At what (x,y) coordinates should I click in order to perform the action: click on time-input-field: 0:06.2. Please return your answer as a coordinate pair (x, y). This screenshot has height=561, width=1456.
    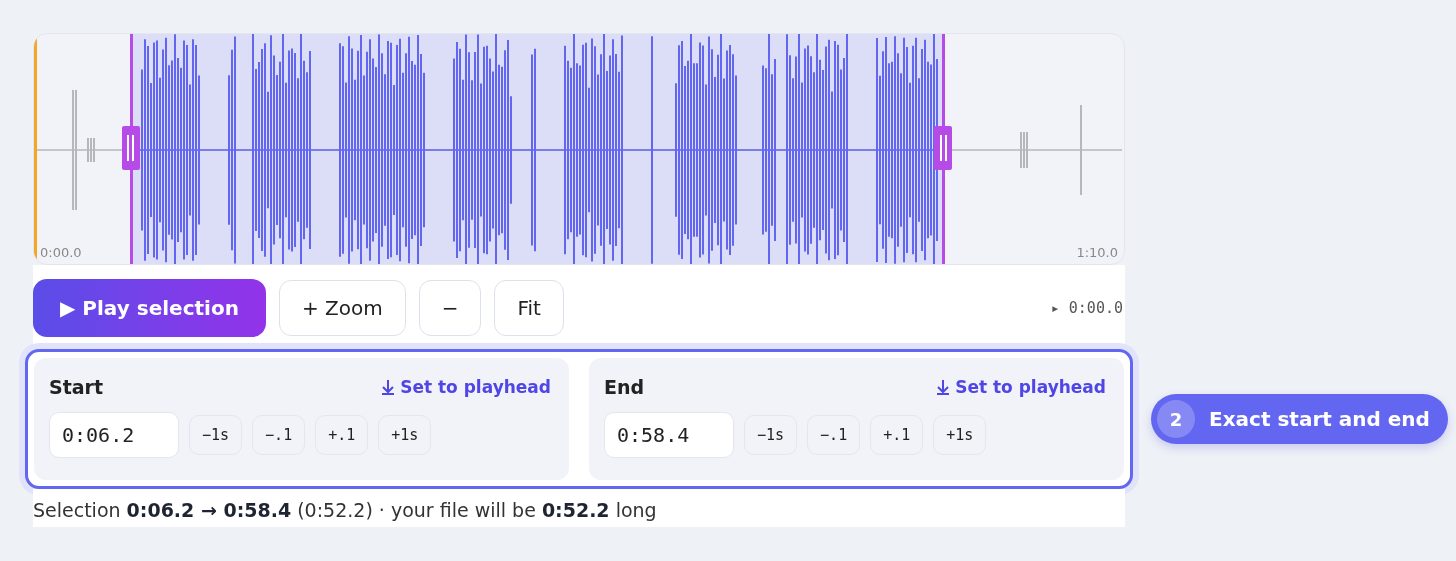
    Looking at the image, I should click on (114, 435).